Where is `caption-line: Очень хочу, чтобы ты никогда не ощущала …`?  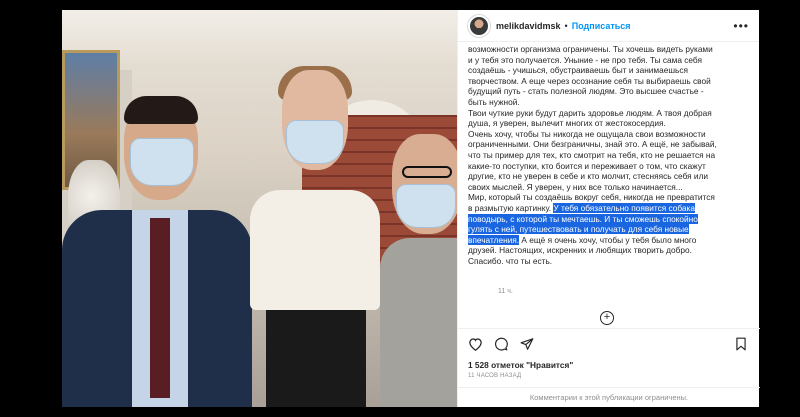 caption-line: Очень хочу, чтобы ты никогда не ощущала … is located at coordinates (587, 133).